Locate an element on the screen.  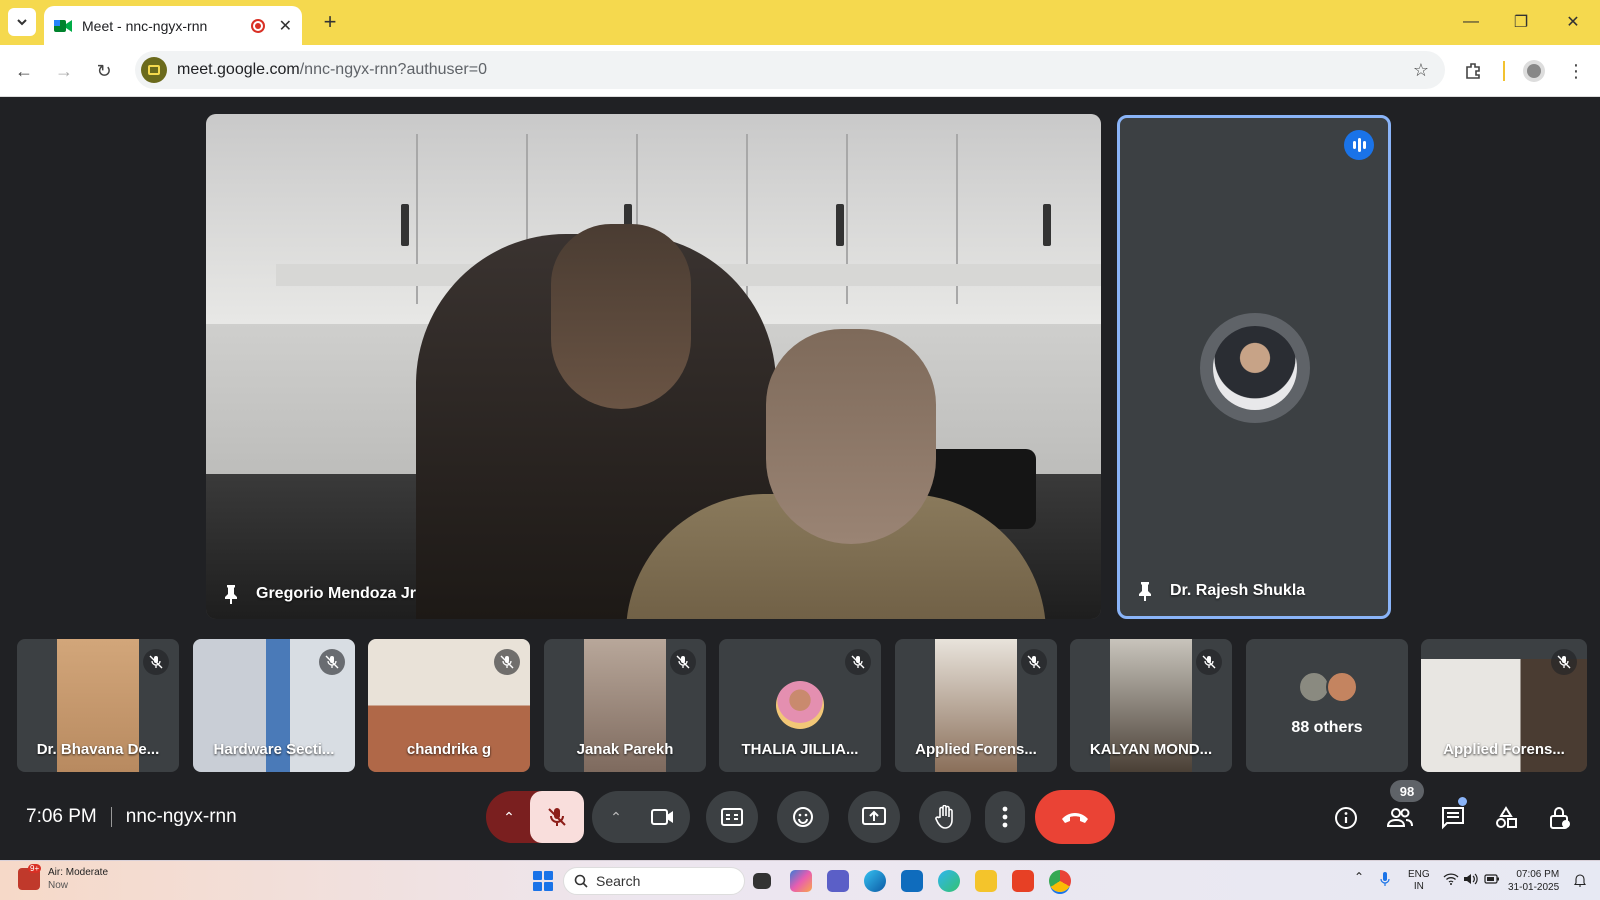
meeting-details-button is located at coordinates (1346, 818).